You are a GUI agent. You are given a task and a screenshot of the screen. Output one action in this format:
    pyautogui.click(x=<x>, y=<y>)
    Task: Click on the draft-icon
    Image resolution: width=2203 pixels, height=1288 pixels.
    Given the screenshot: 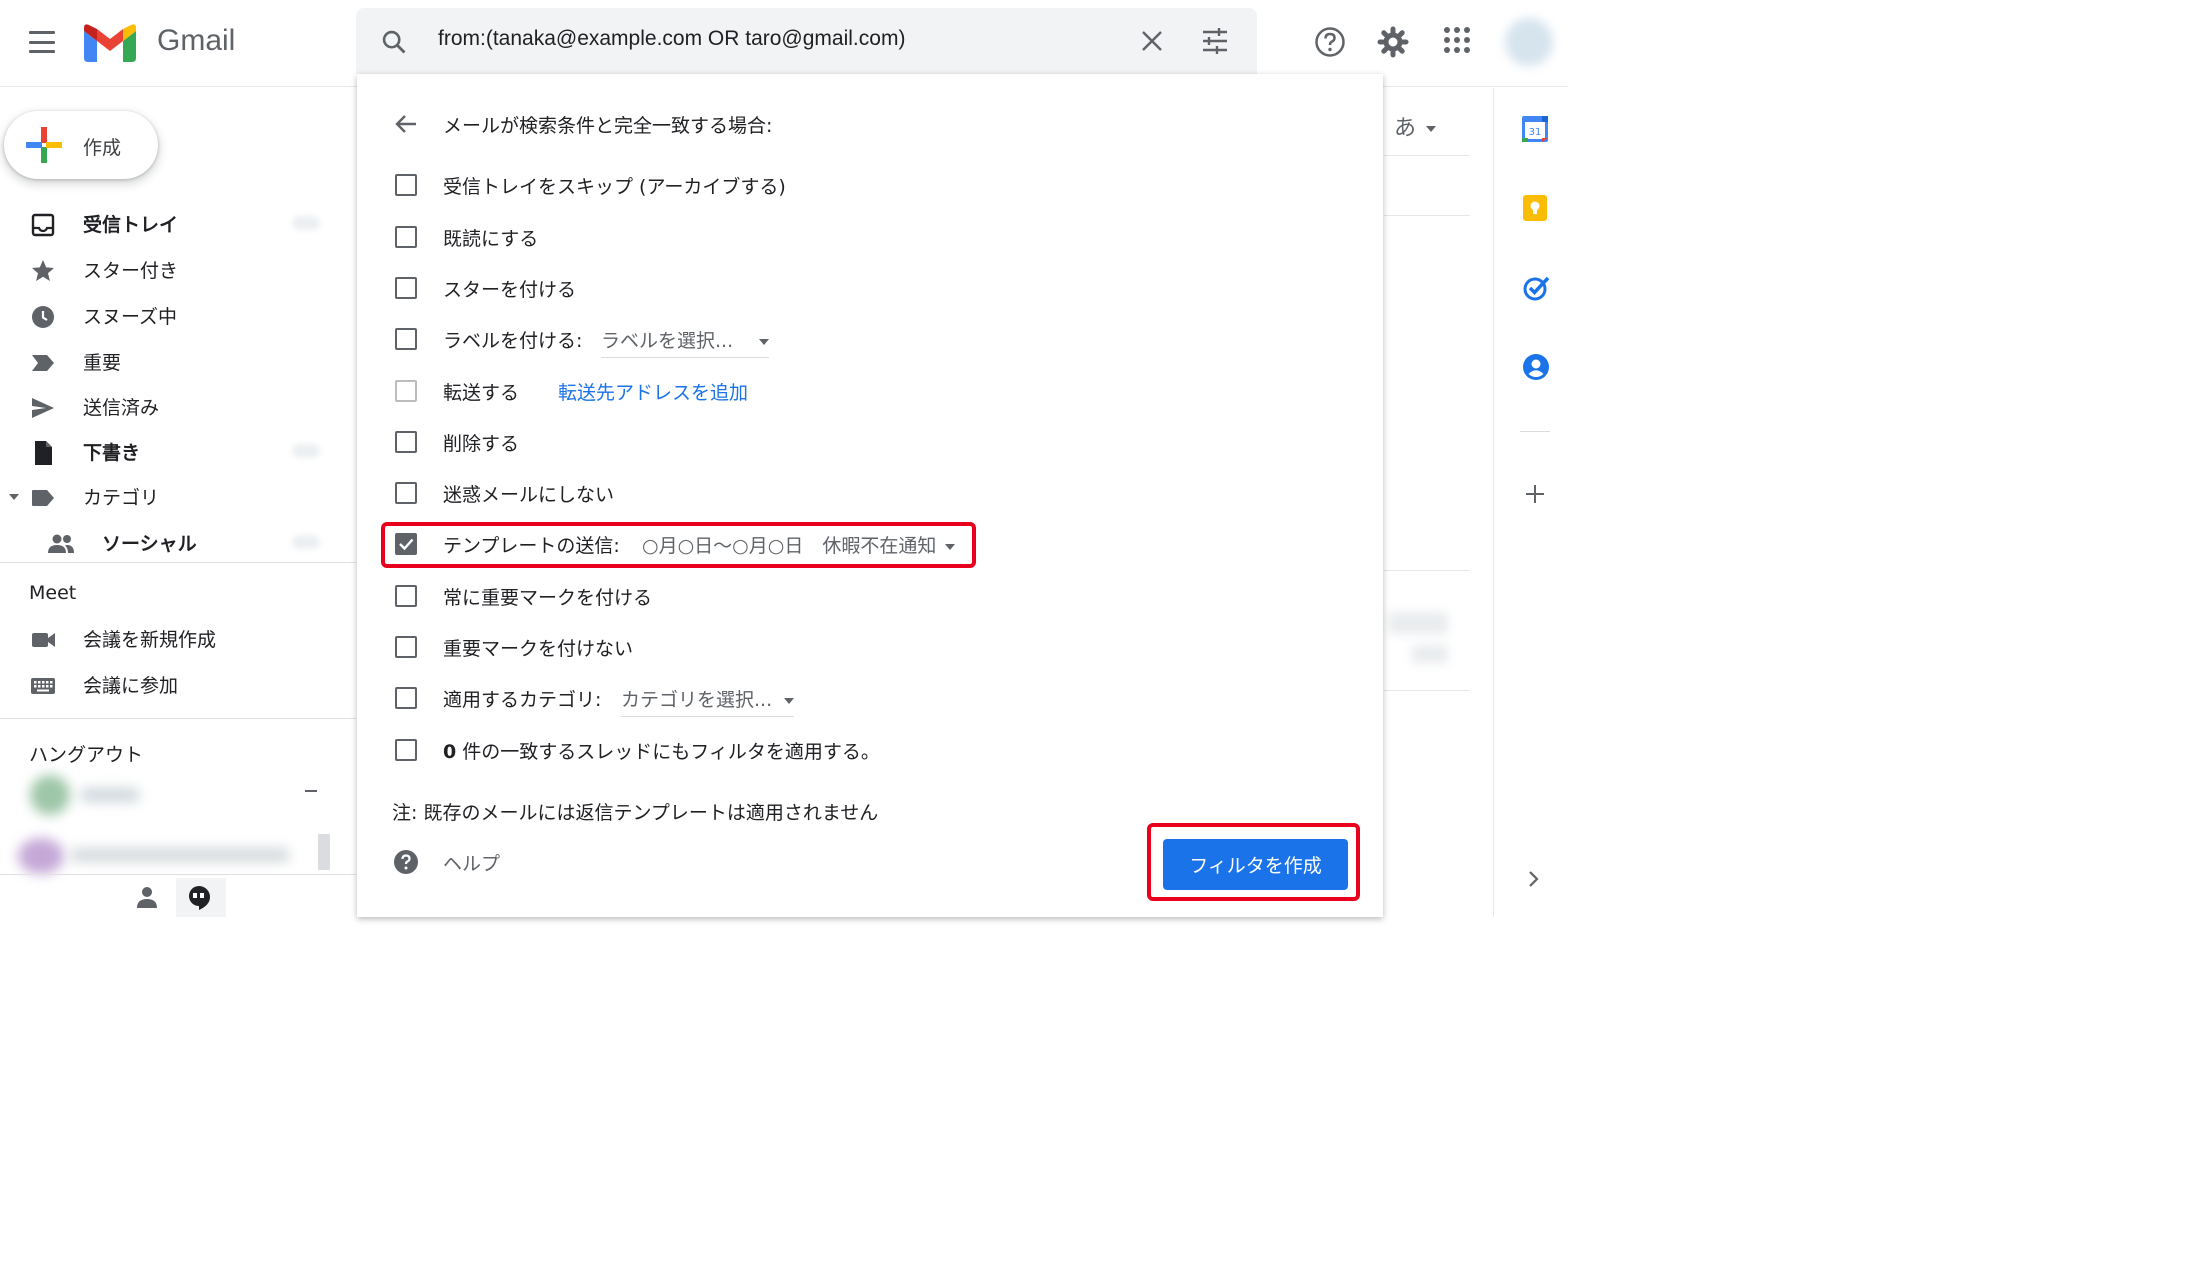 What is the action you would take?
    pyautogui.click(x=43, y=453)
    